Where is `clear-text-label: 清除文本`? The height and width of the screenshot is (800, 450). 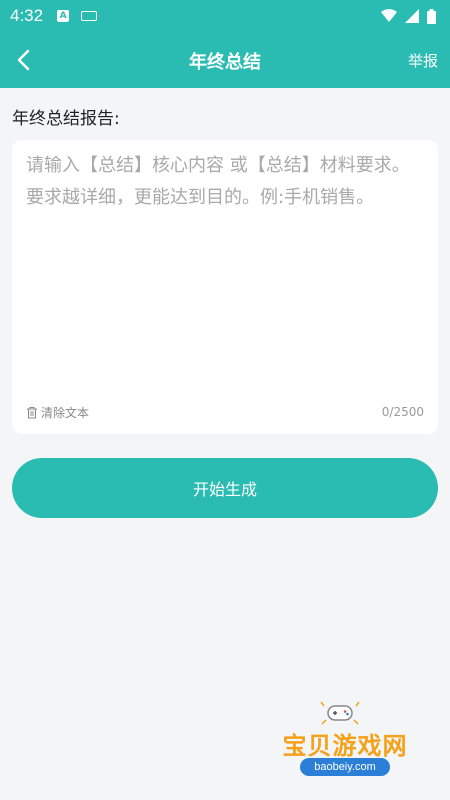 clear-text-label: 清除文本 is located at coordinates (65, 413).